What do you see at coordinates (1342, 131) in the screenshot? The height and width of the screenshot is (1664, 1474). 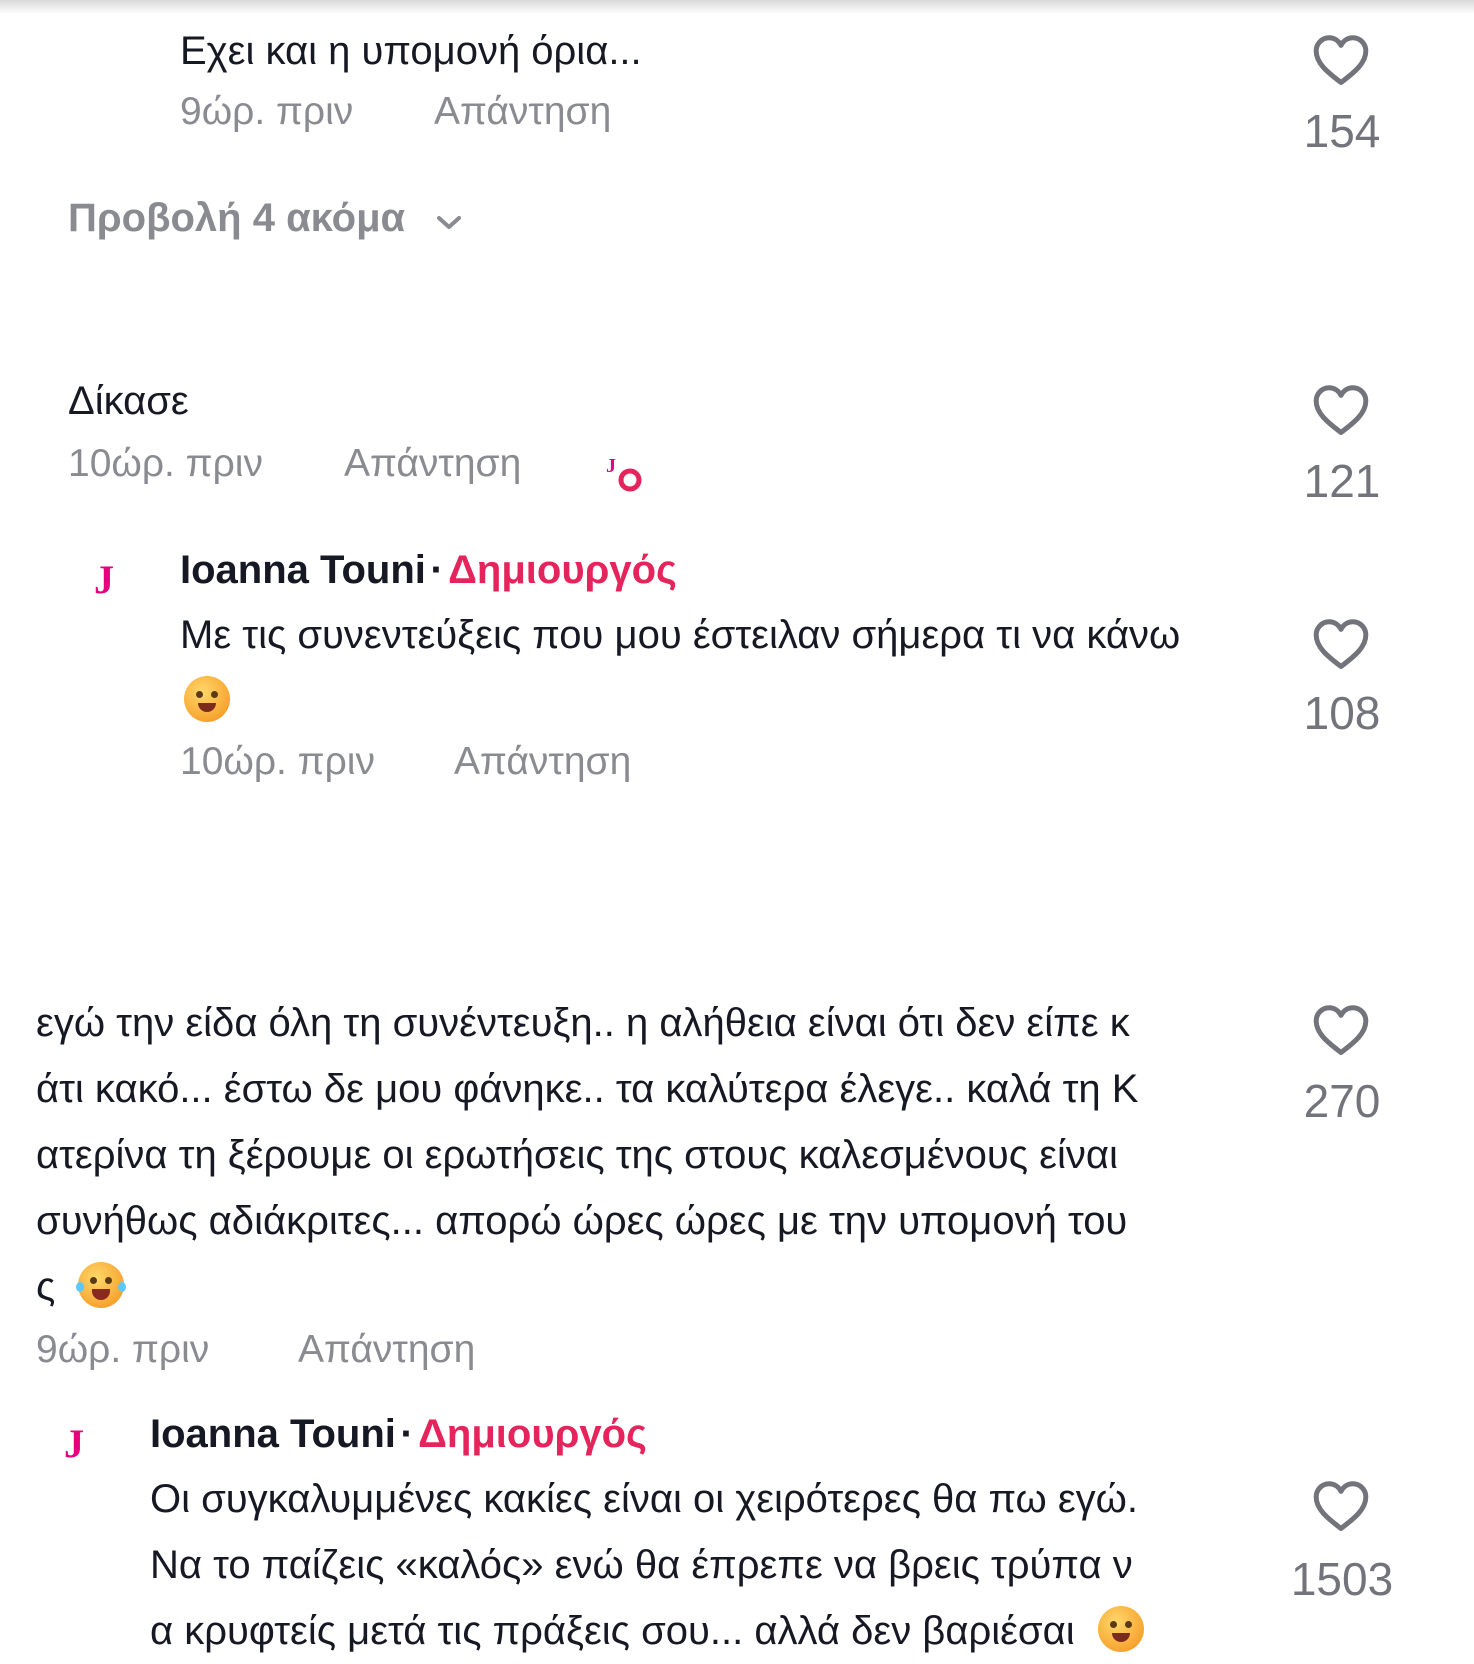 I see `like-count: 154` at bounding box center [1342, 131].